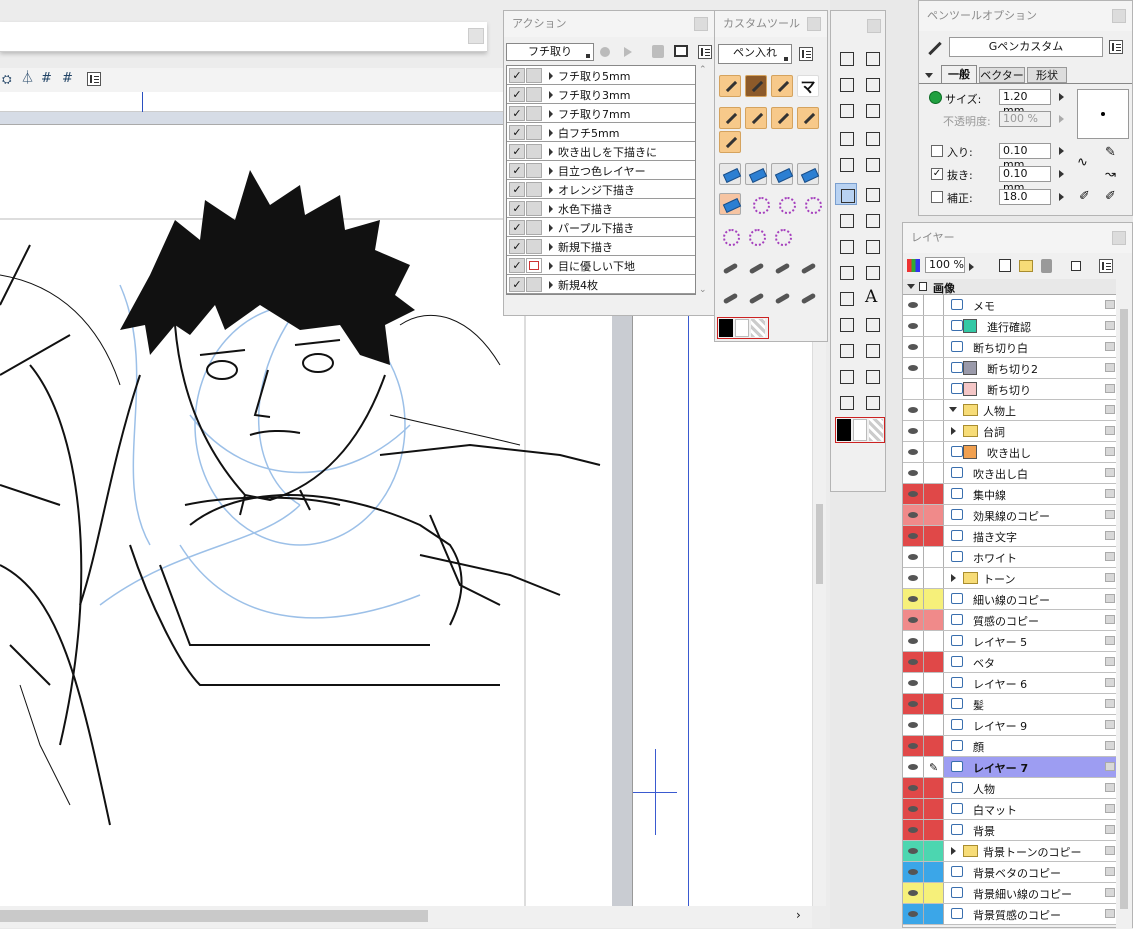  I want to click on pattern-brush-icon, so click(872, 272).